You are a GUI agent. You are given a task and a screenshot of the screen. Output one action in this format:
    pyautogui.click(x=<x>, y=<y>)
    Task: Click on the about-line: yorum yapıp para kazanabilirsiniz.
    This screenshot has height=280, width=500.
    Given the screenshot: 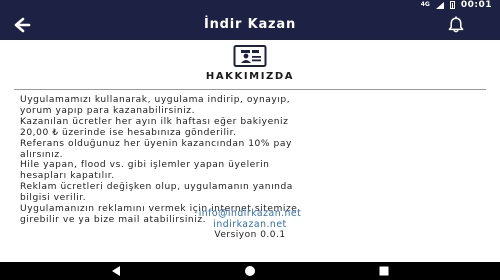 What is the action you would take?
    pyautogui.click(x=108, y=110)
    